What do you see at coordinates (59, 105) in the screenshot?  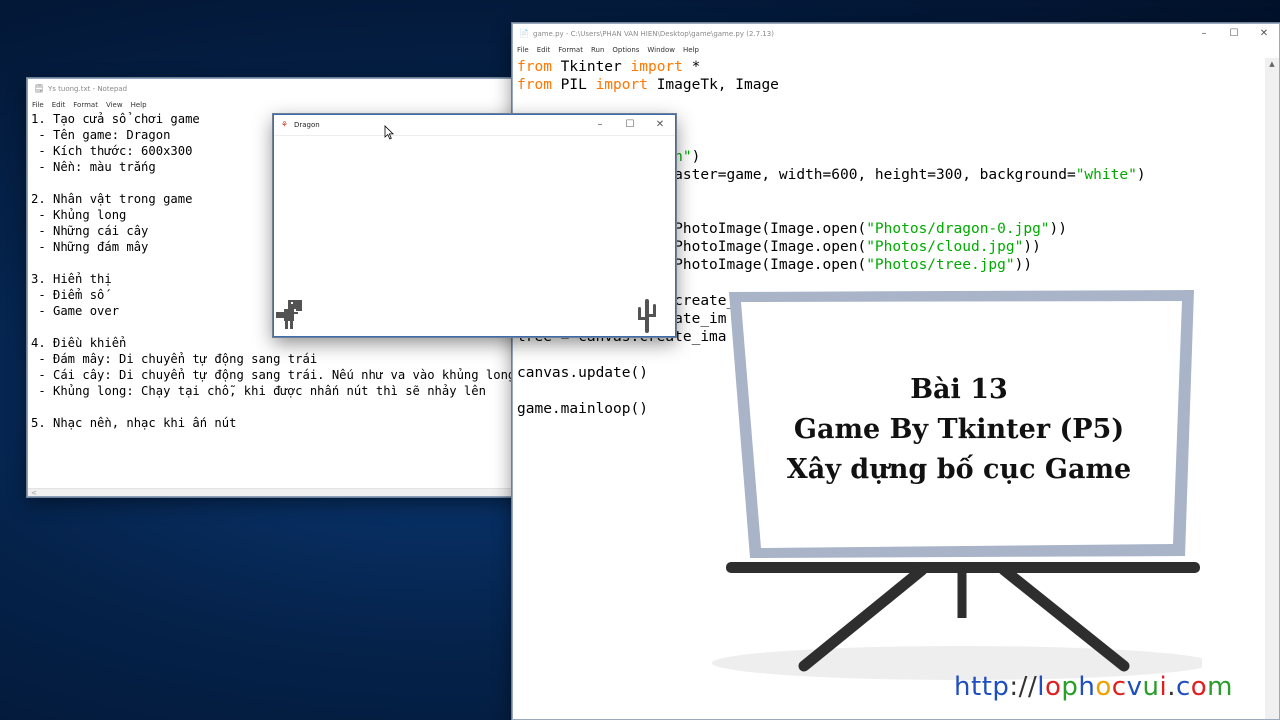 I see `notepad-menu-edit: Edit` at bounding box center [59, 105].